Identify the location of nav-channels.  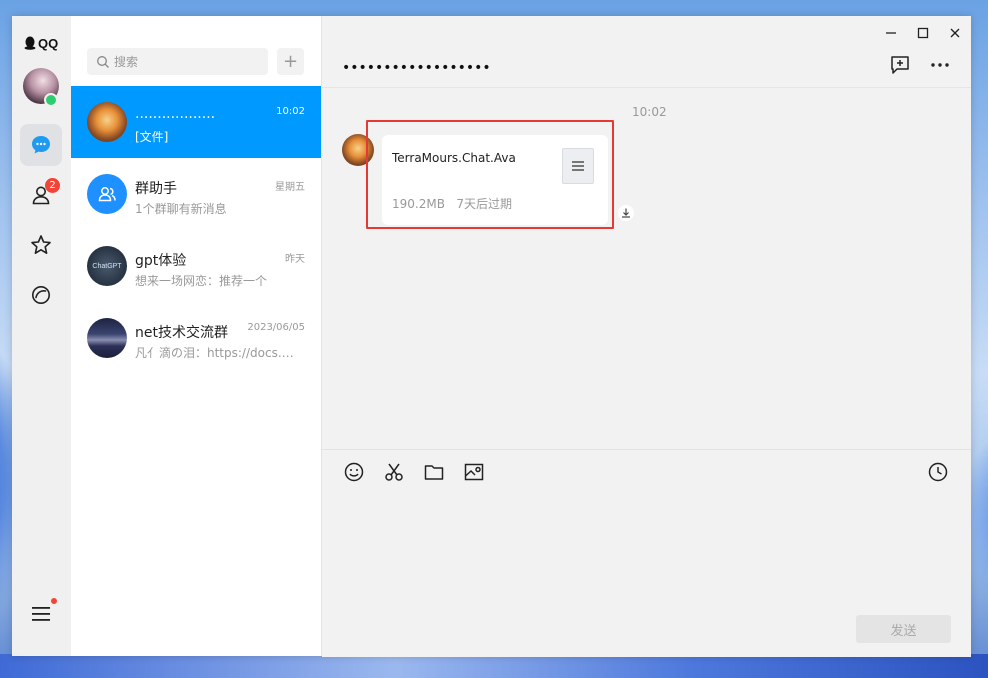
(41, 295).